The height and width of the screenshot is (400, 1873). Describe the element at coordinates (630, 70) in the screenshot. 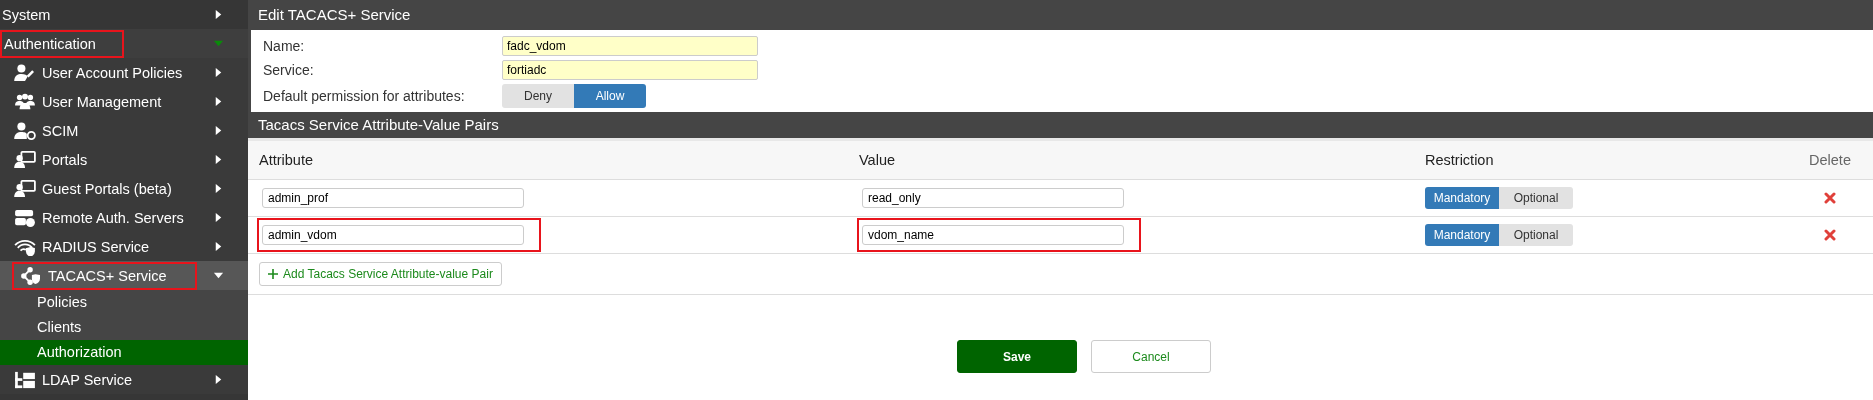

I see `text-field: fortiadc` at that location.